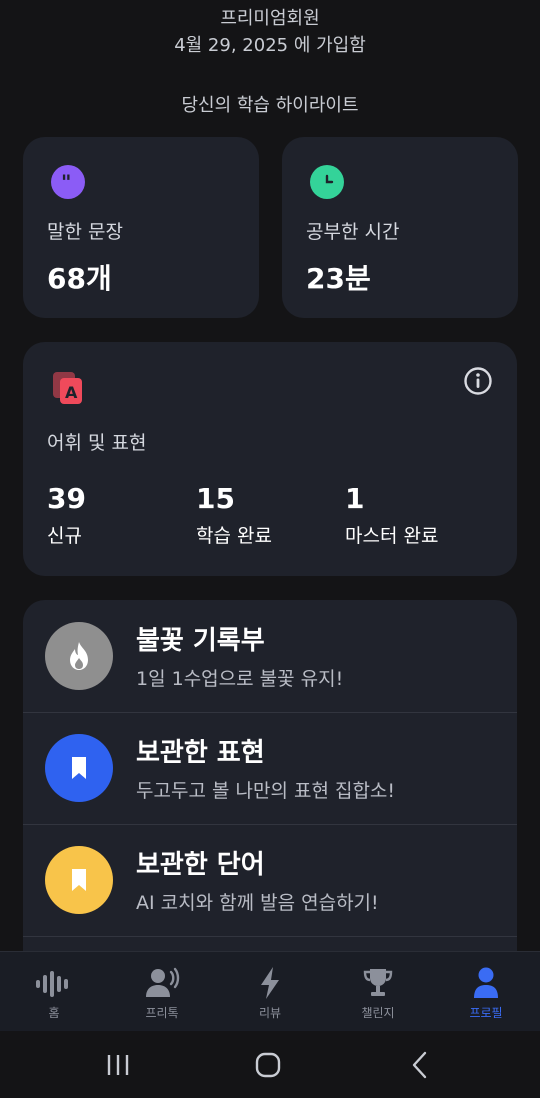 The height and width of the screenshot is (1098, 540). What do you see at coordinates (270, 45) in the screenshot?
I see `joined-date: 4월 29, 2025 에 가입함` at bounding box center [270, 45].